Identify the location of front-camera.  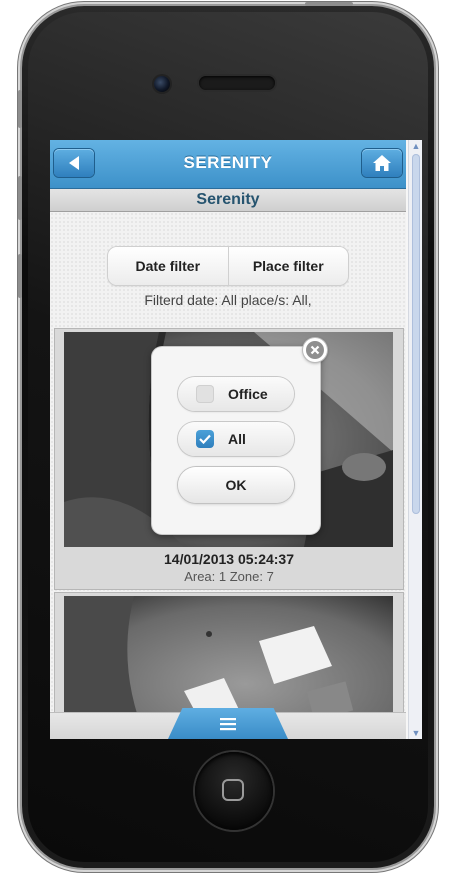
(162, 84).